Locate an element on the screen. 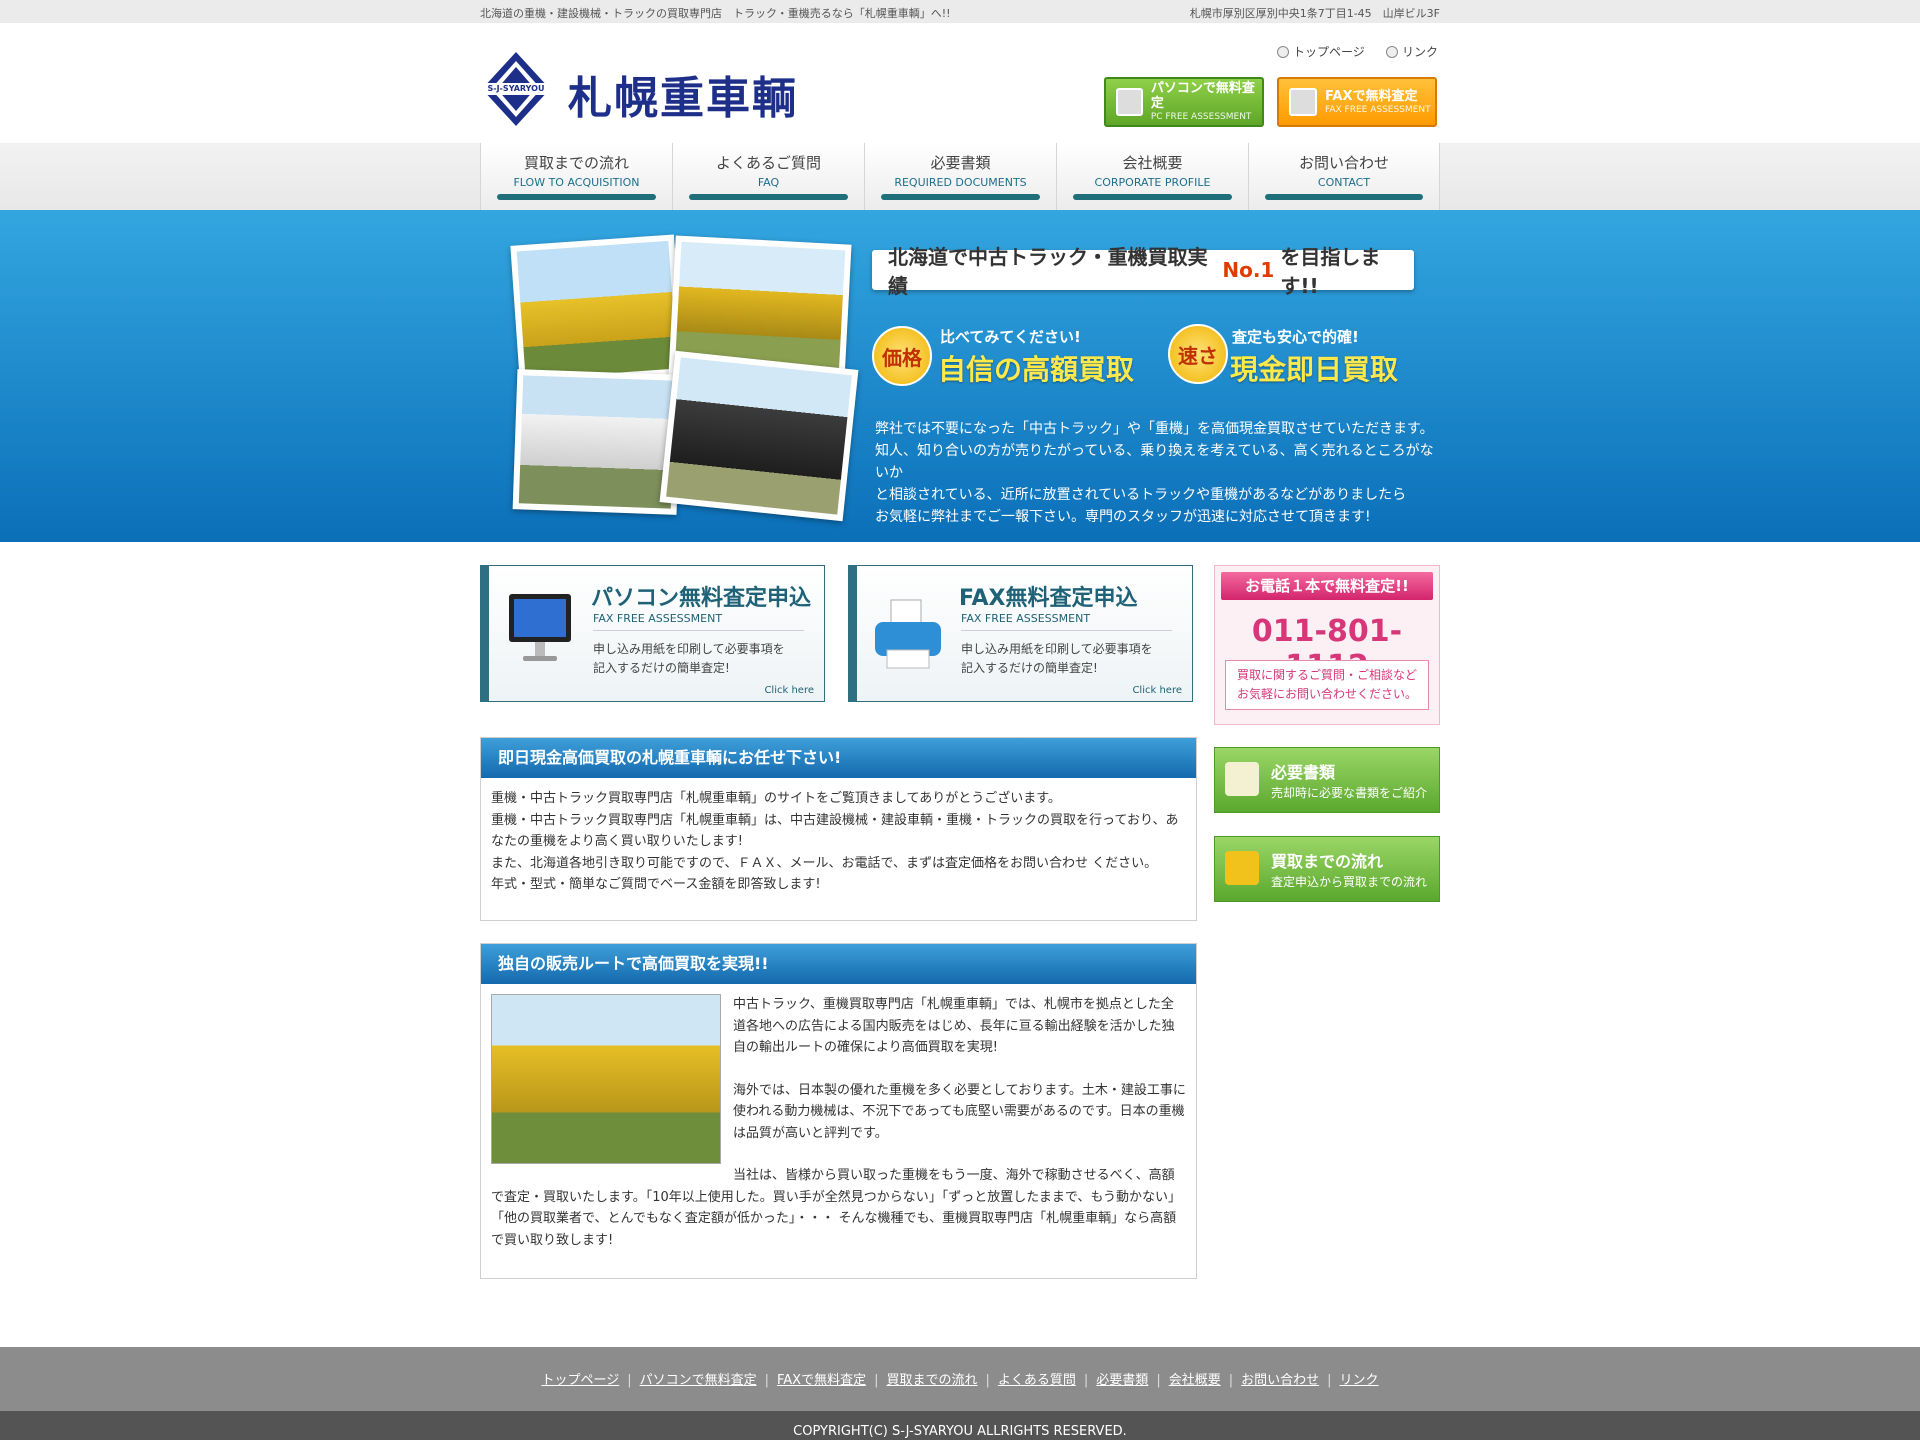 This screenshot has width=1920, height=1440. nav-item-contact: お問い合わせ CONTACT is located at coordinates (1344, 176).